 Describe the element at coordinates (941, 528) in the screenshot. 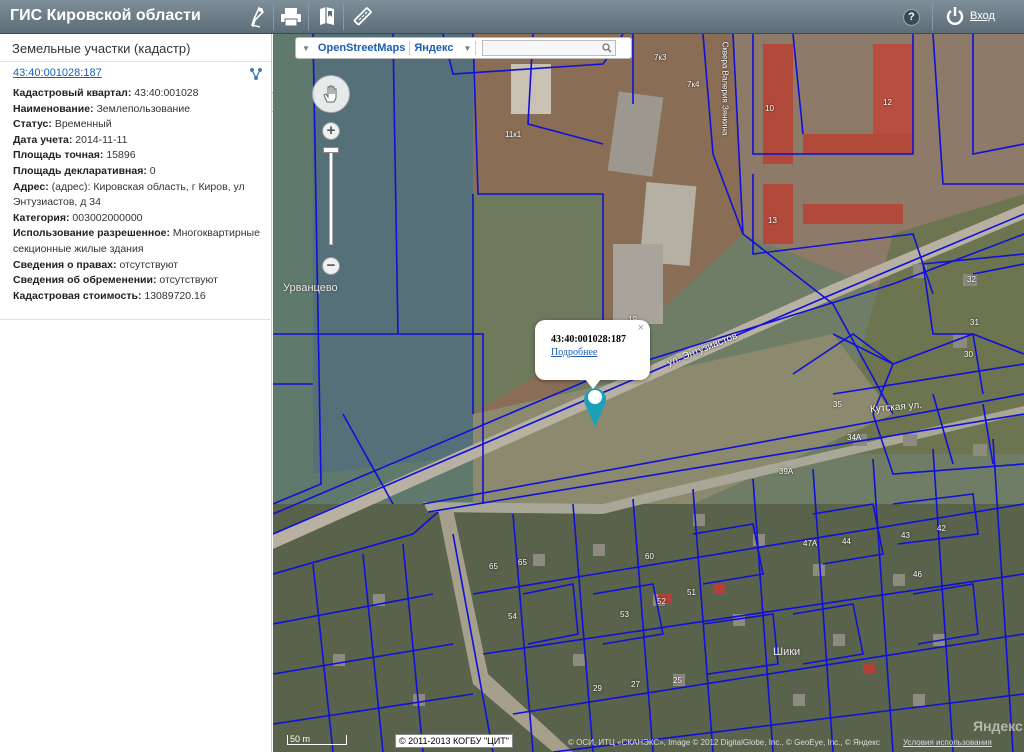

I see `house-number: 42` at that location.